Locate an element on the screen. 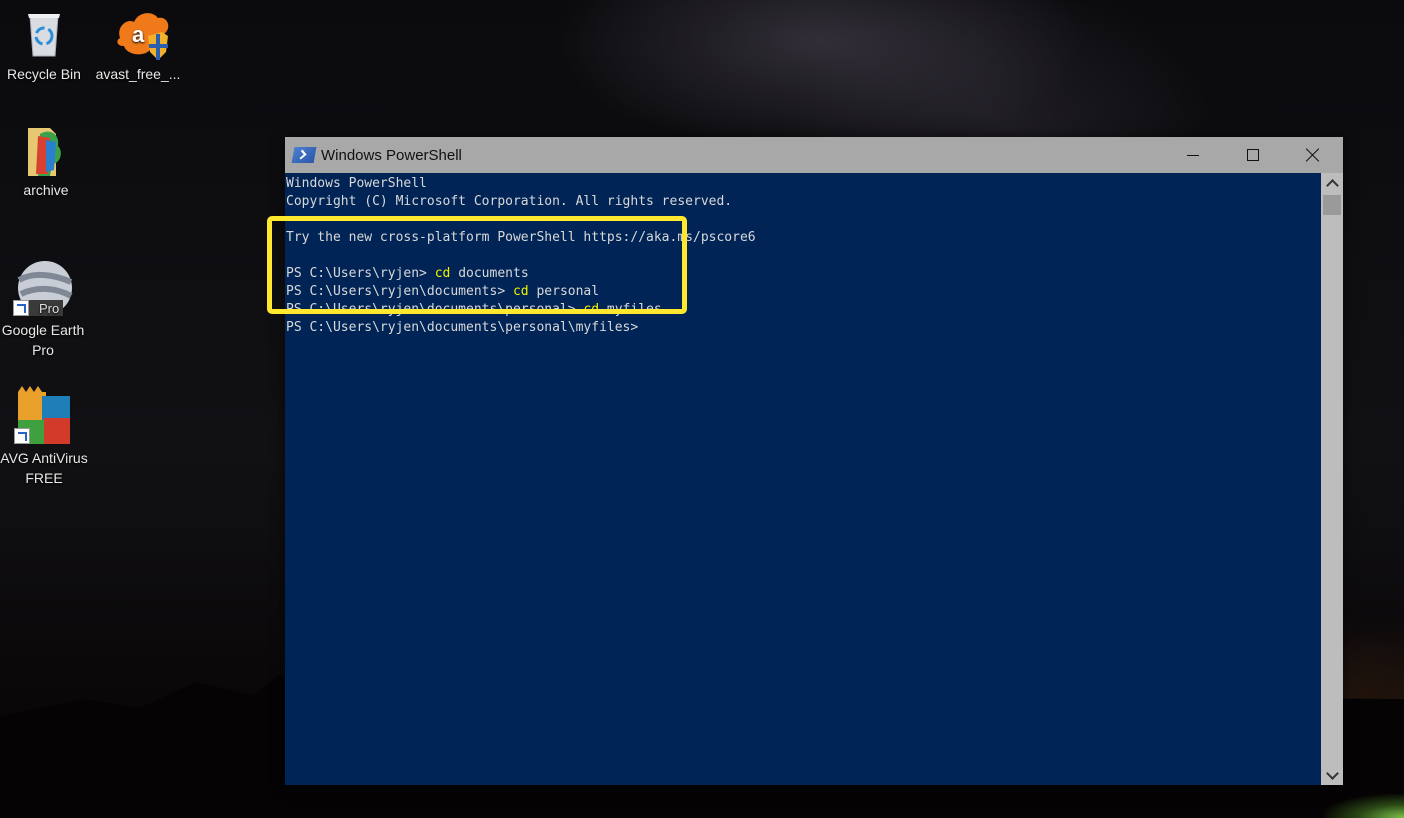 Image resolution: width=1404 pixels, height=818 pixels. command-argument: myfiles is located at coordinates (630, 309).